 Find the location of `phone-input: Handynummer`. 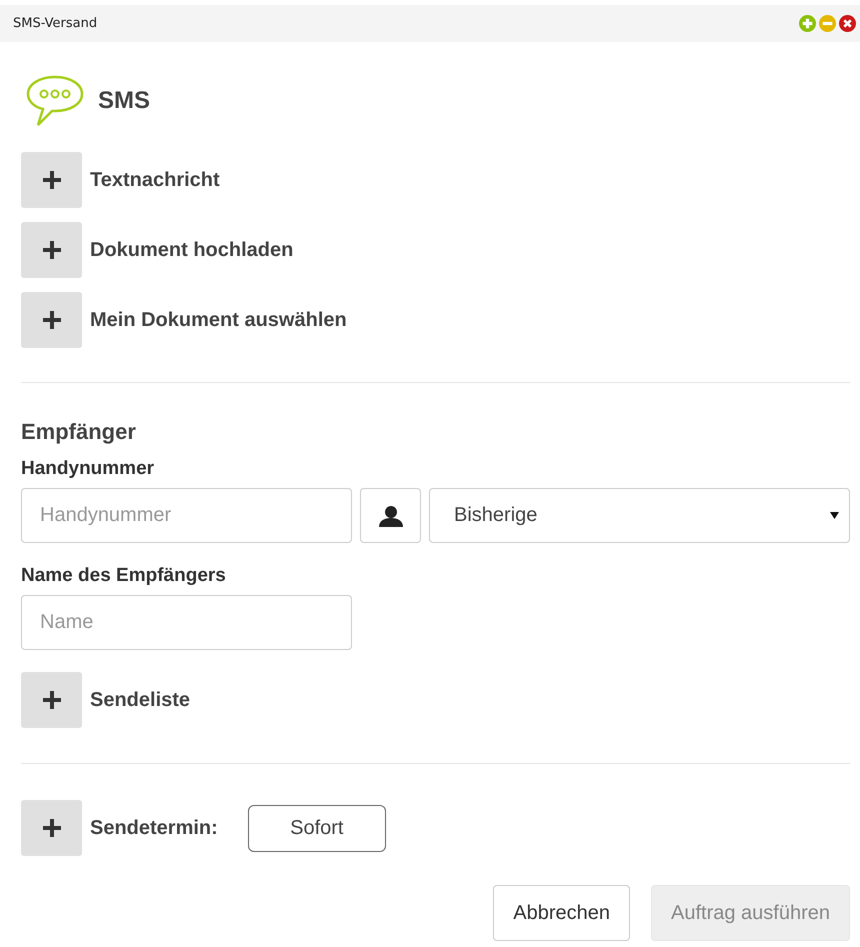

phone-input: Handynummer is located at coordinates (186, 515).